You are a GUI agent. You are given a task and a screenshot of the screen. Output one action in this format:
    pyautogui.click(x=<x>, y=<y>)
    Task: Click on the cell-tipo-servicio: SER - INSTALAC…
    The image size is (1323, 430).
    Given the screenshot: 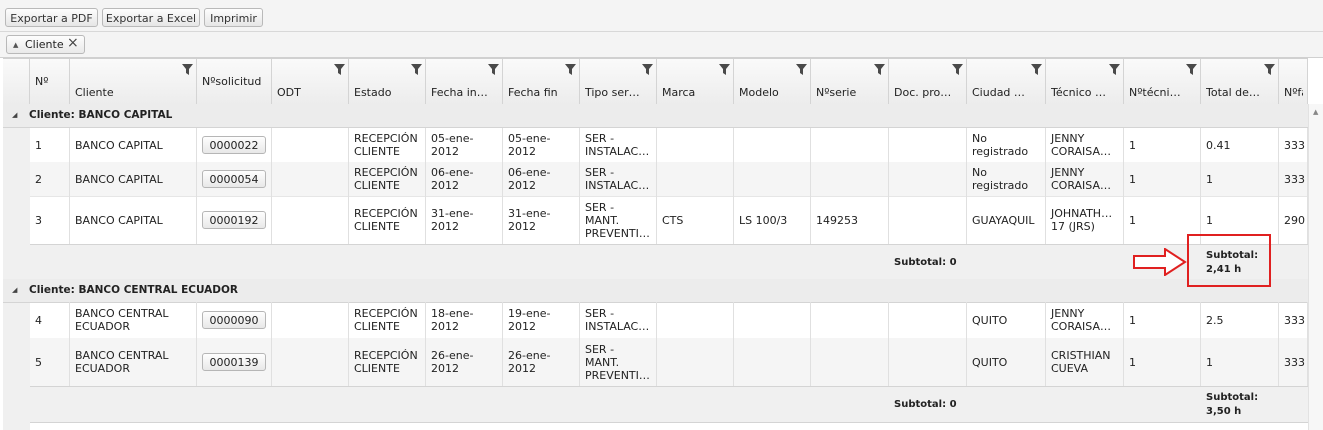 What is the action you would take?
    pyautogui.click(x=618, y=320)
    